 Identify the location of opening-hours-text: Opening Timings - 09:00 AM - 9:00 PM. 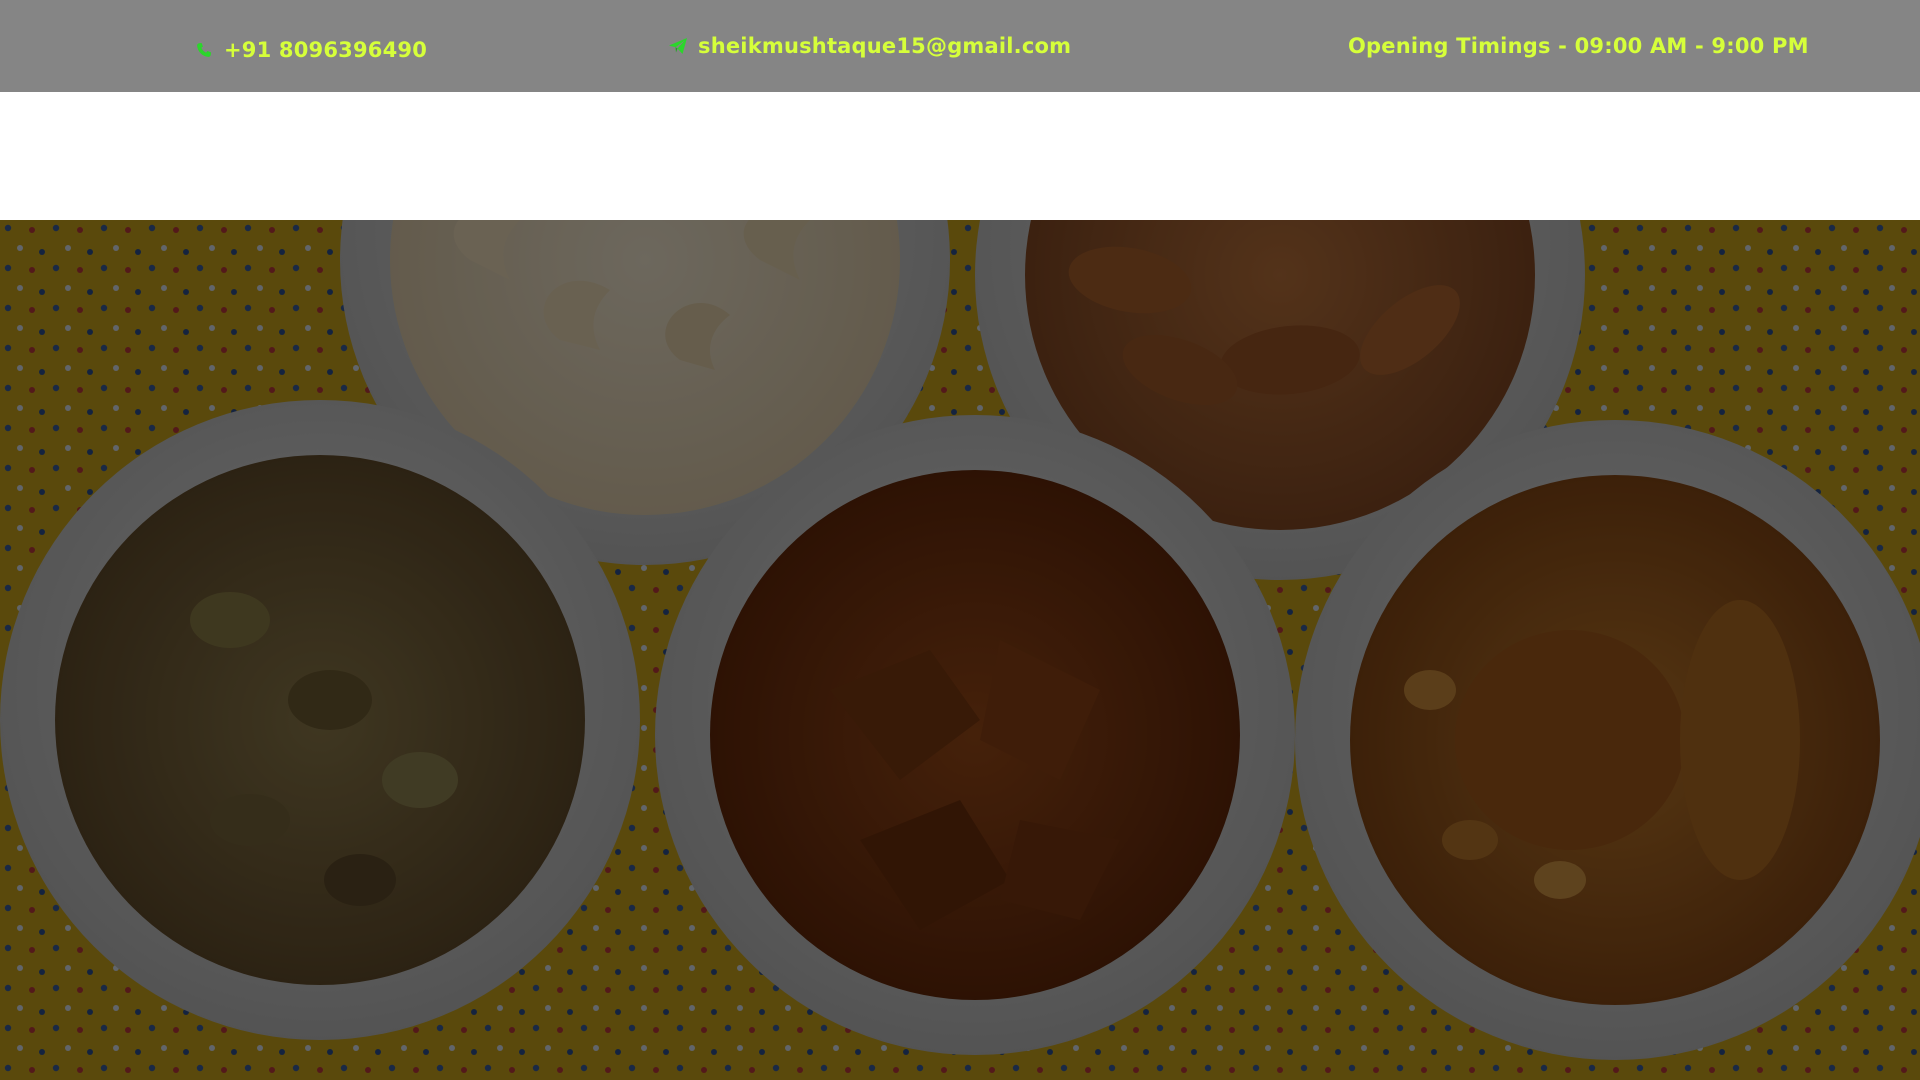
(1578, 46).